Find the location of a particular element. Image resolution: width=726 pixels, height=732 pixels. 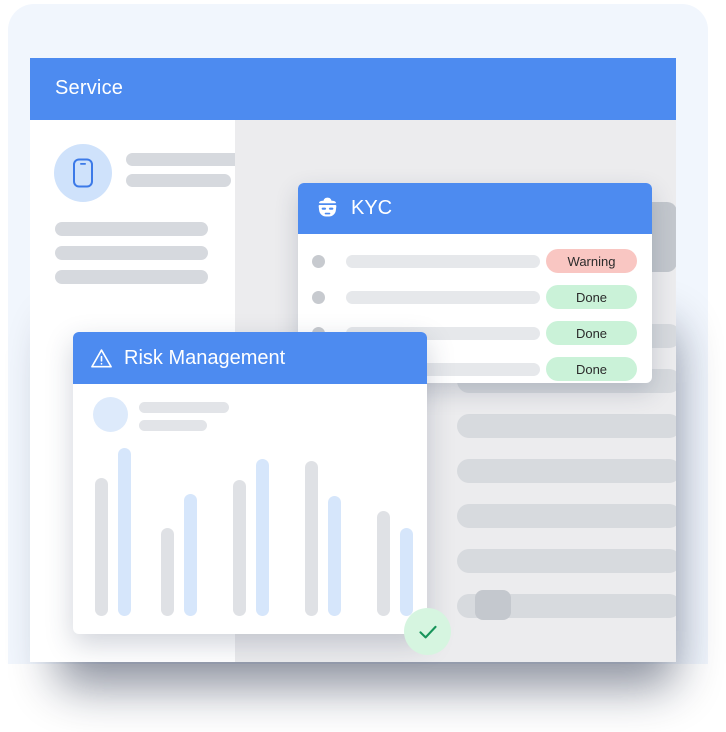

mobile-phone-icon is located at coordinates (83, 173).